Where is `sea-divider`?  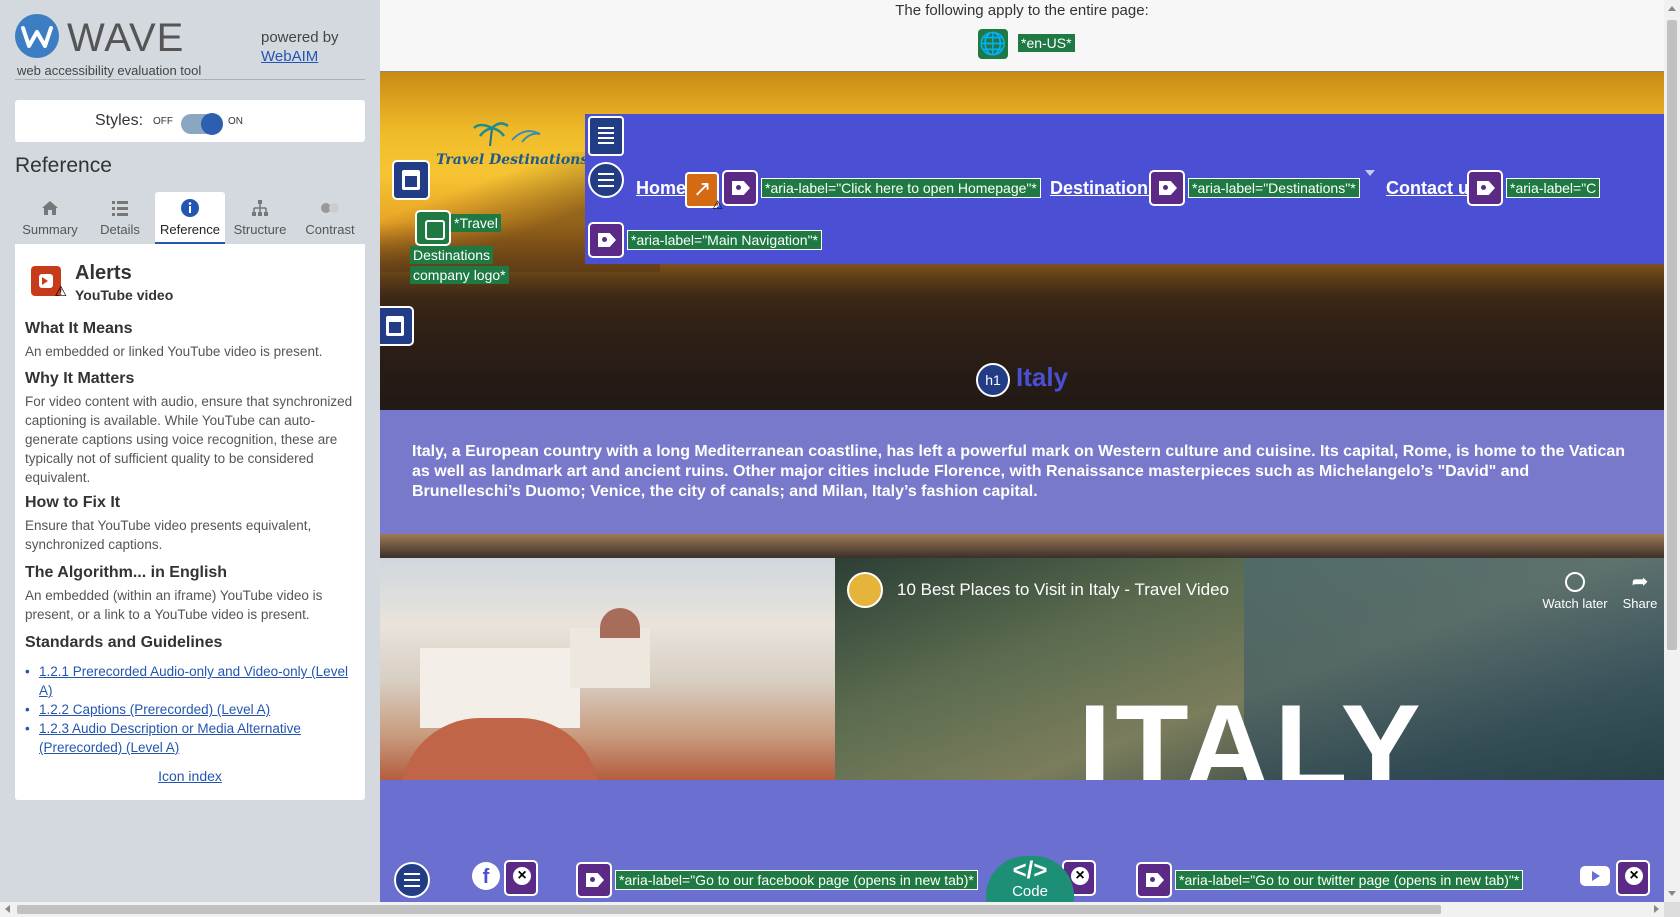 sea-divider is located at coordinates (1022, 546).